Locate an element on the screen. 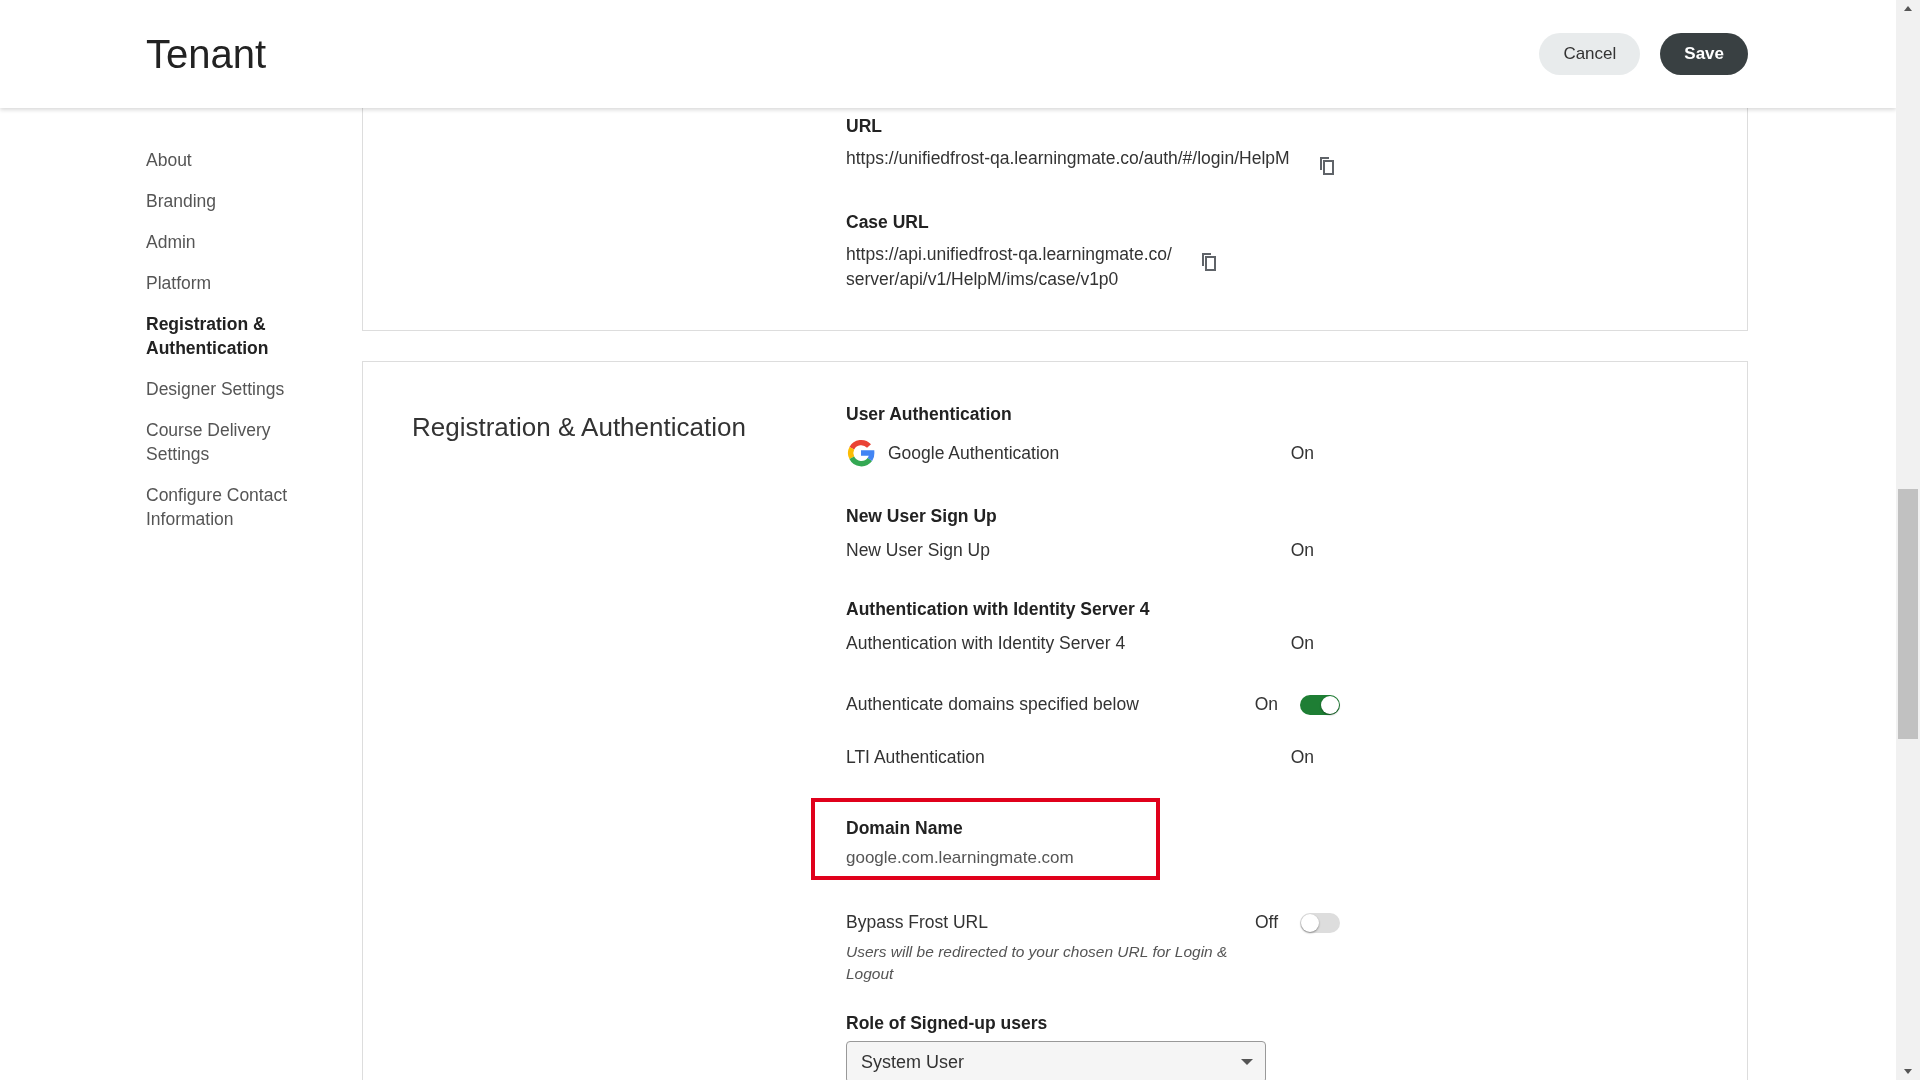 The height and width of the screenshot is (1080, 1920). role-dropdown: System User is located at coordinates (1056, 1060).